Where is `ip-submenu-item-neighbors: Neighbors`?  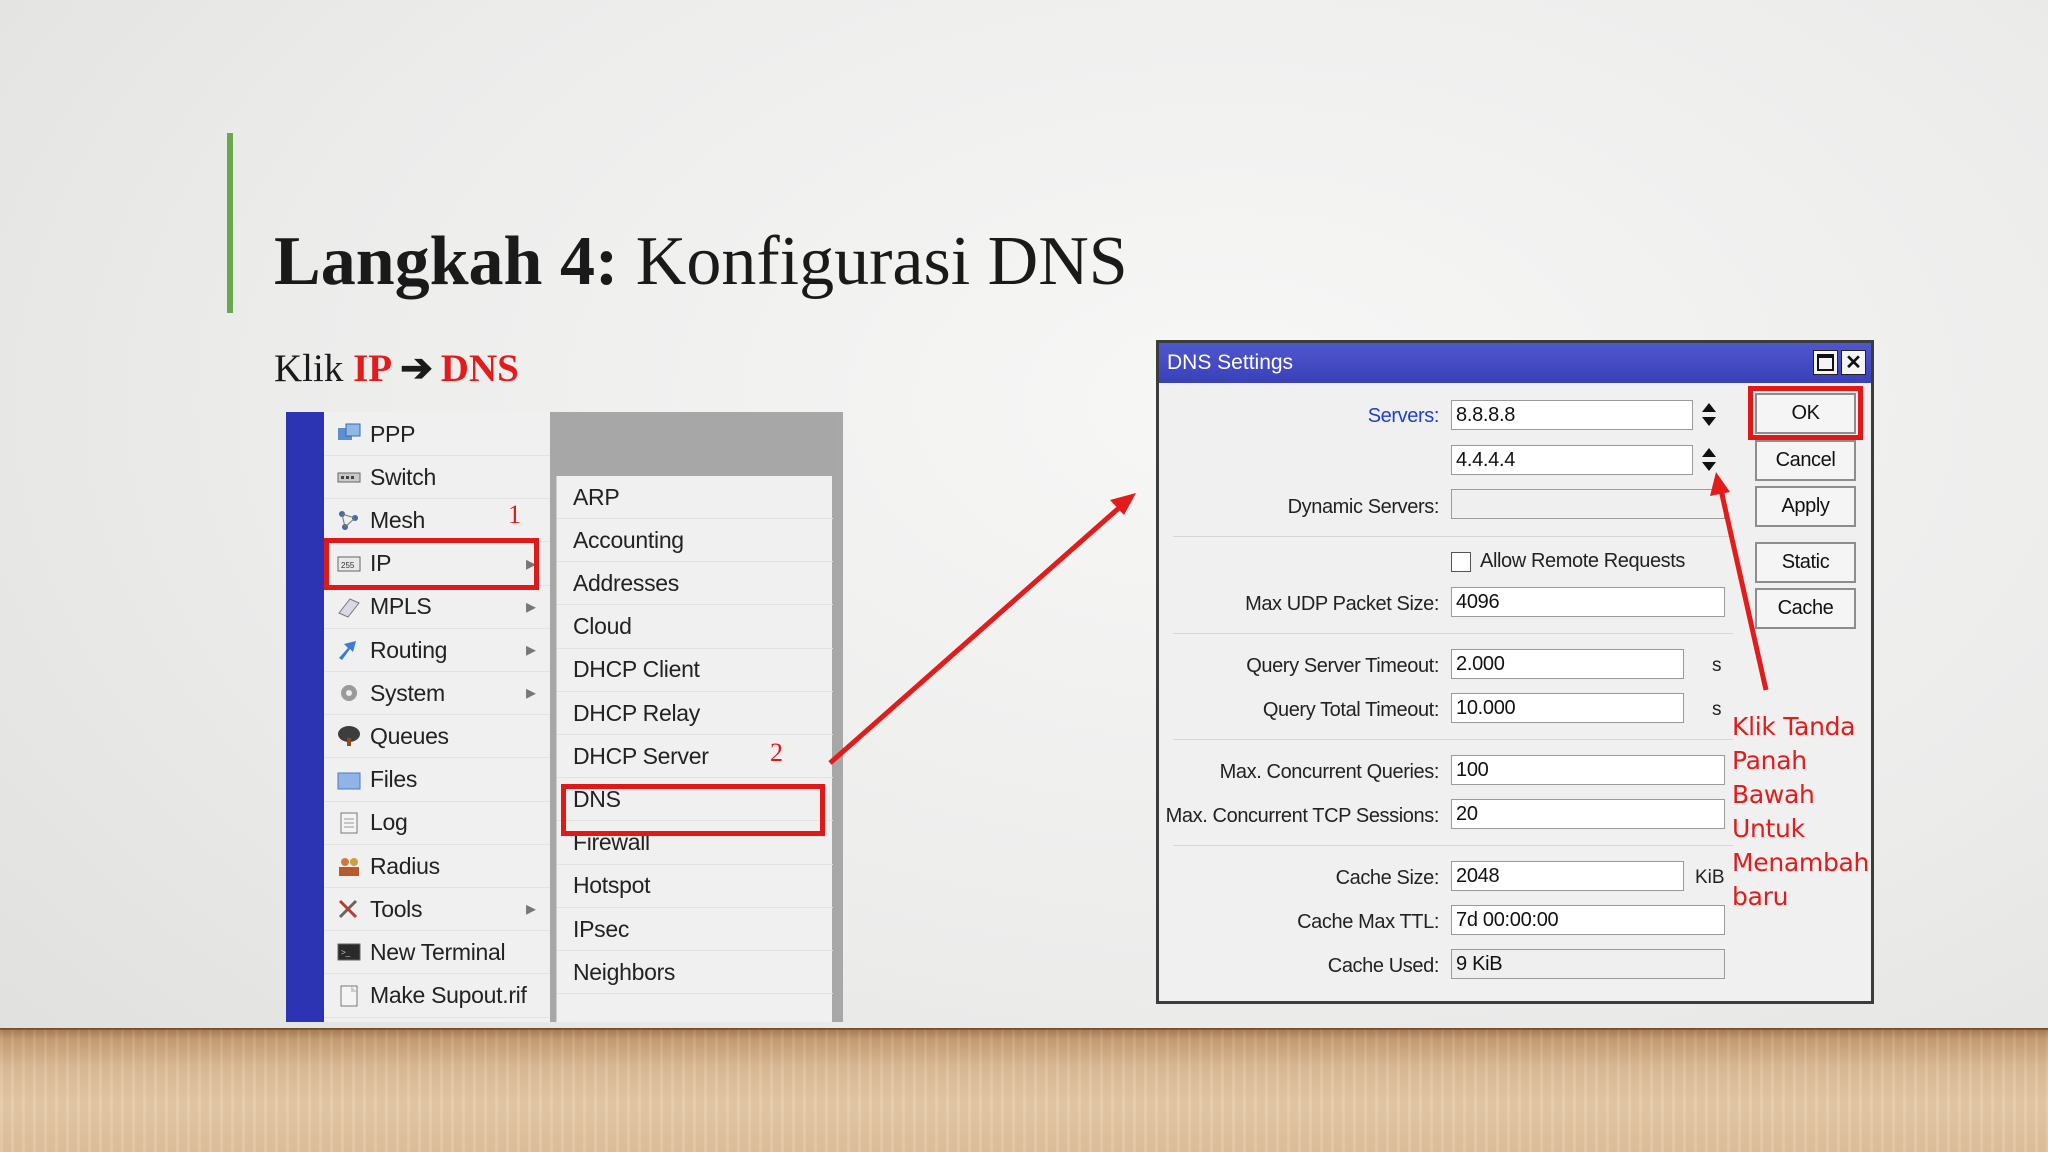
ip-submenu-item-neighbors: Neighbors is located at coordinates (695, 973).